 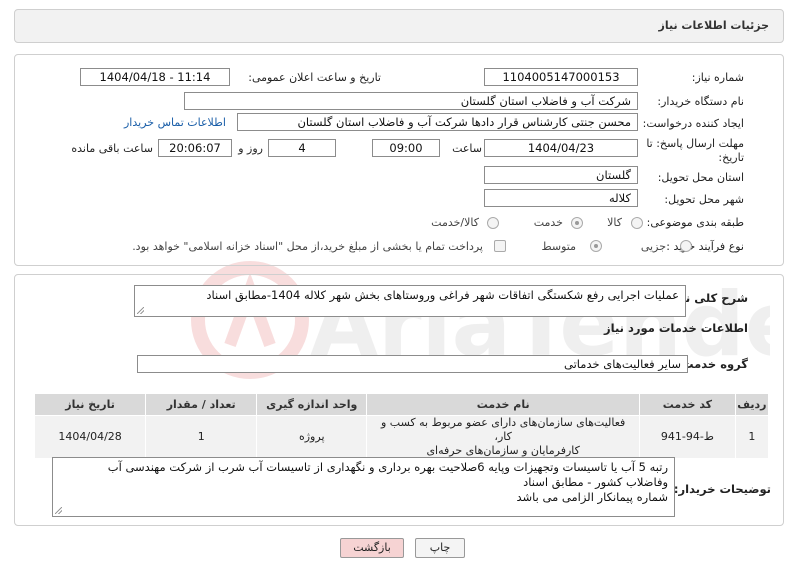 What do you see at coordinates (752, 404) in the screenshot?
I see `col-index: ردیف` at bounding box center [752, 404].